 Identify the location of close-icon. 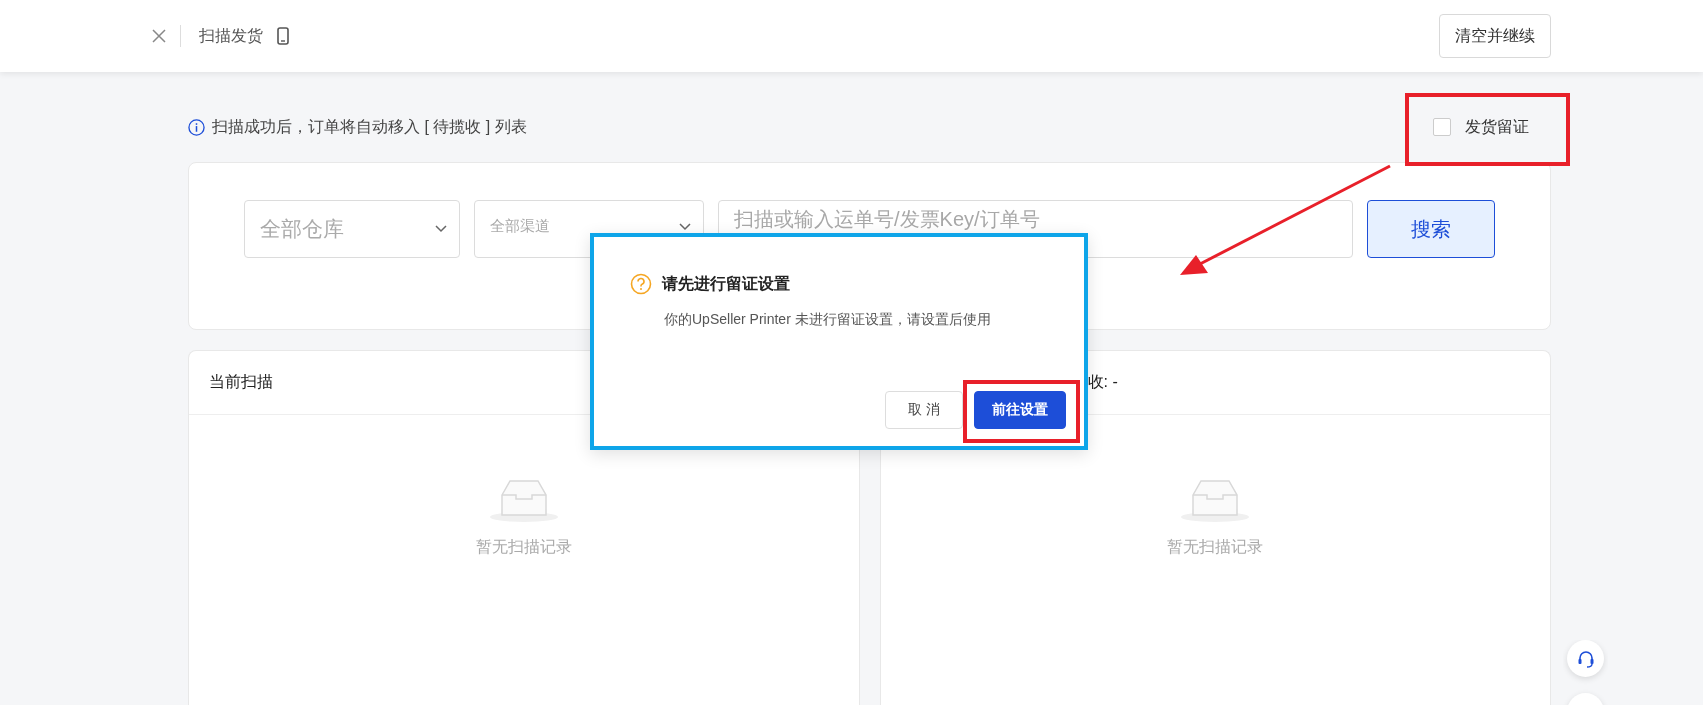
(159, 36).